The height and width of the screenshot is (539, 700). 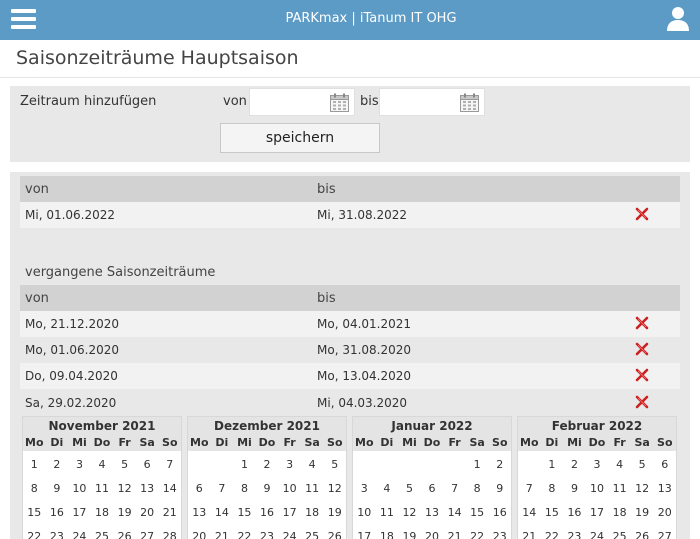 I want to click on von-date-input, so click(x=290, y=102).